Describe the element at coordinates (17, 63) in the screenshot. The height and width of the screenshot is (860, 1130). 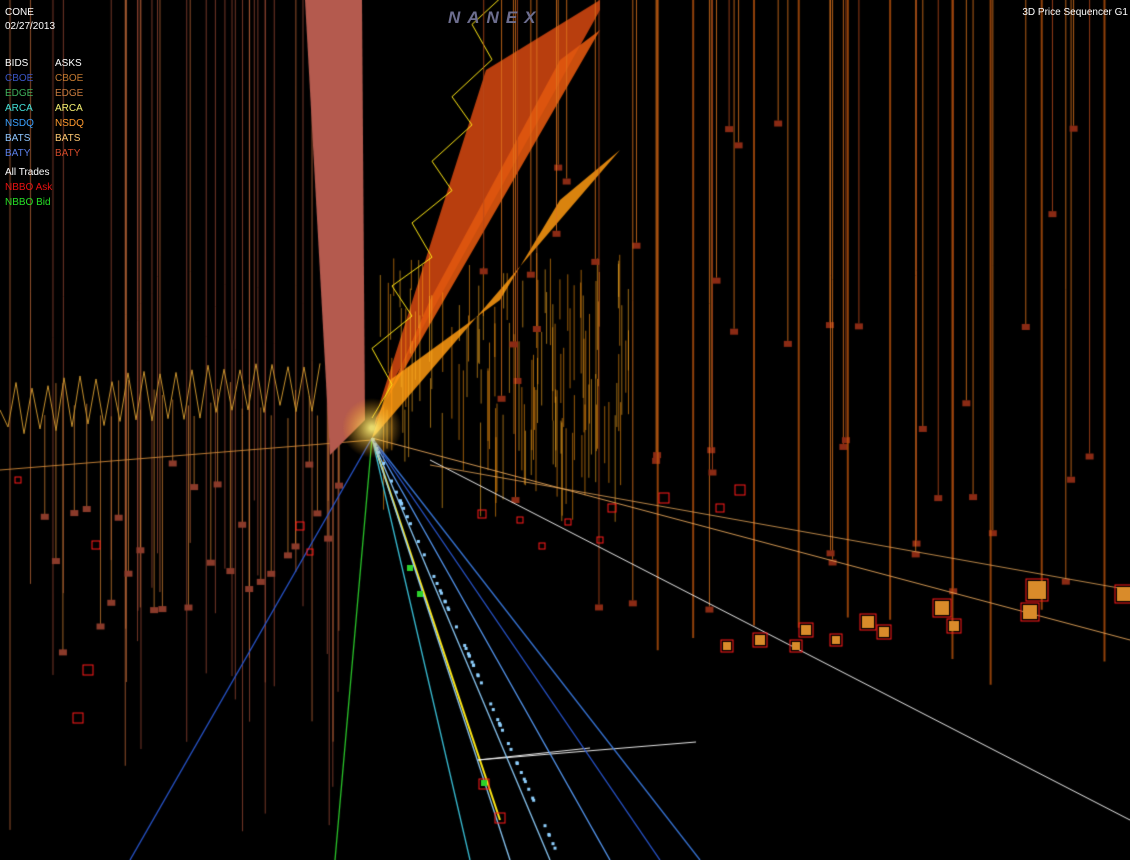
I see `legend-bids-header: BIDS` at that location.